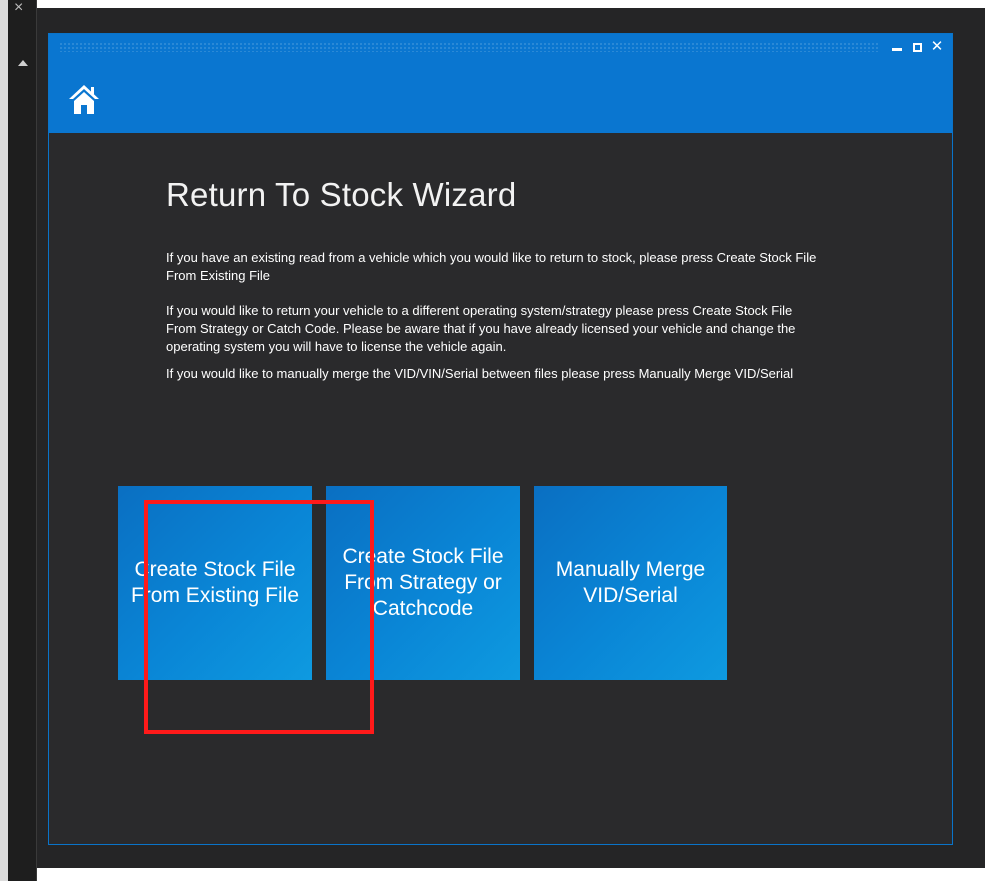  I want to click on tile-label: Manually Merge VID/Serial, so click(630, 582).